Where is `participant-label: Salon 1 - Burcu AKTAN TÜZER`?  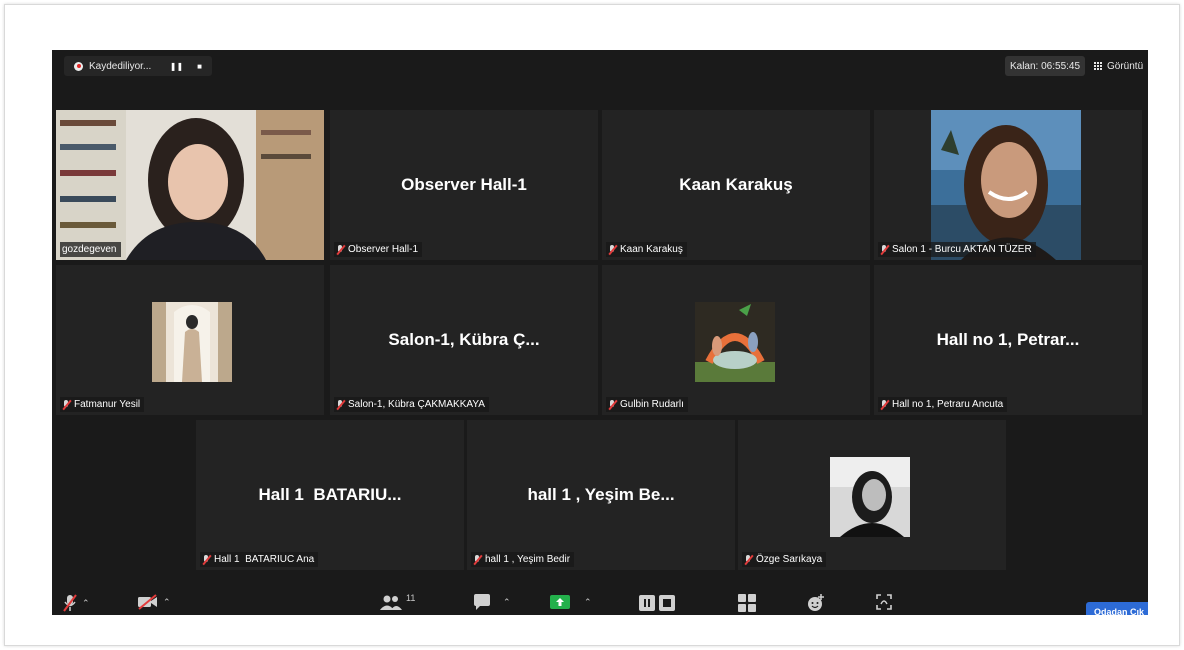
participant-label: Salon 1 - Burcu AKTAN TÜZER is located at coordinates (957, 249).